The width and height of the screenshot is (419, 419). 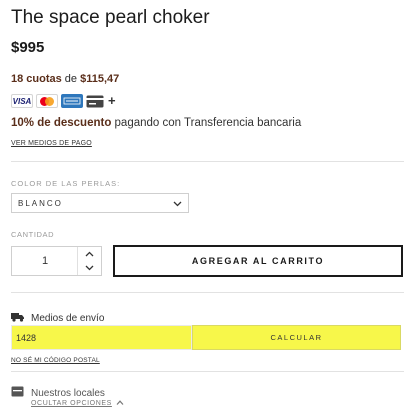 What do you see at coordinates (36, 79) in the screenshot?
I see `installments-count: 18 cuotas` at bounding box center [36, 79].